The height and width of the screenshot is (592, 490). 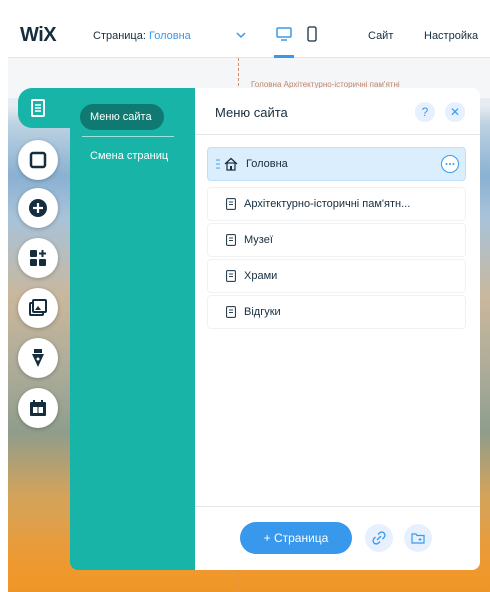 I want to click on page-item-label: Відгуки, so click(x=262, y=312).